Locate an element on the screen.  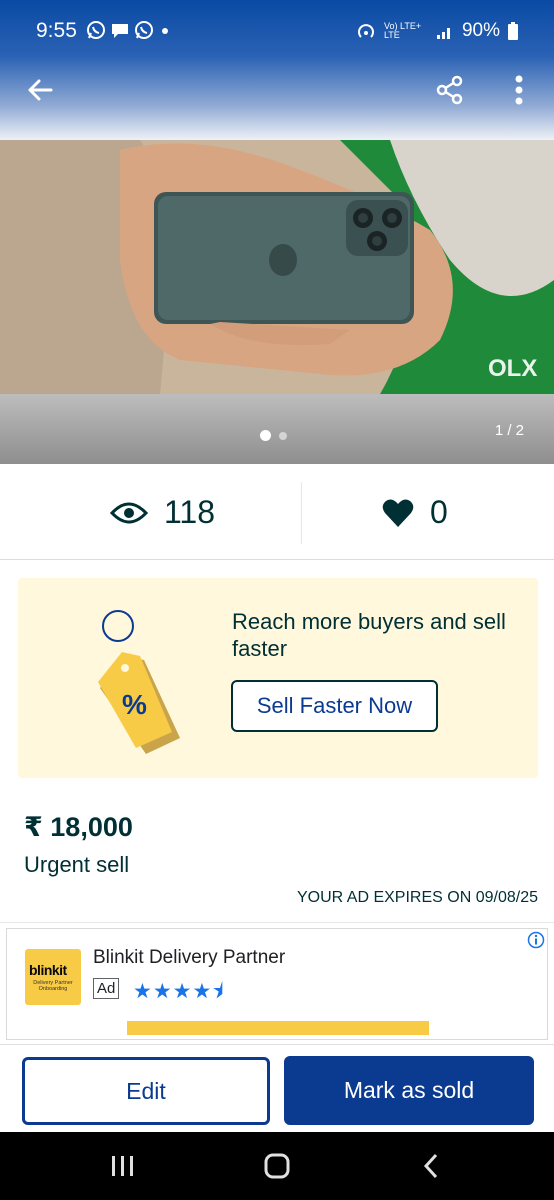
rating-stars: ★★★★⯨ is located at coordinates (179, 991).